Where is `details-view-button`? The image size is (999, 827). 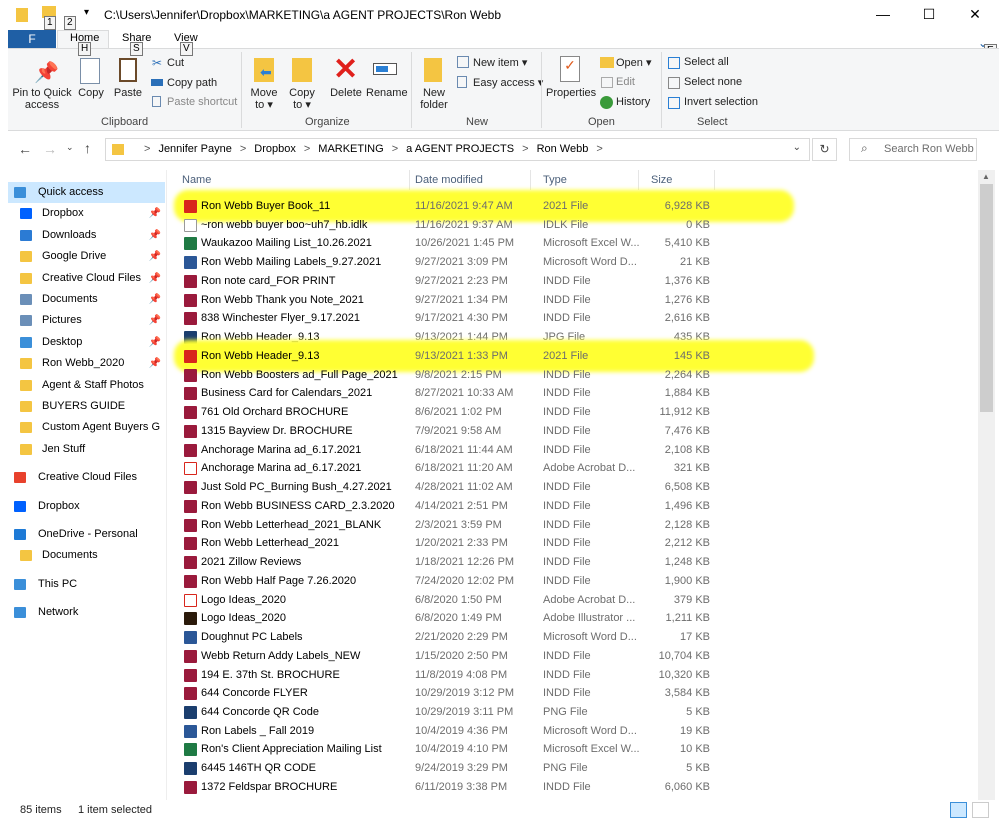 details-view-button is located at coordinates (958, 810).